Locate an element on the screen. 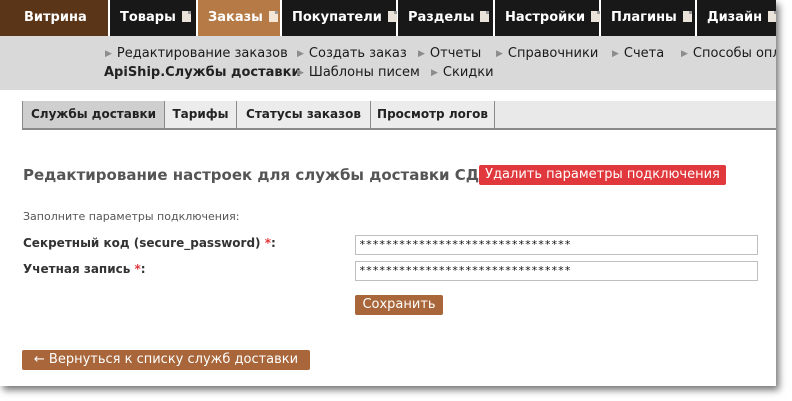  nav-item-label: Витрина is located at coordinates (55, 17).